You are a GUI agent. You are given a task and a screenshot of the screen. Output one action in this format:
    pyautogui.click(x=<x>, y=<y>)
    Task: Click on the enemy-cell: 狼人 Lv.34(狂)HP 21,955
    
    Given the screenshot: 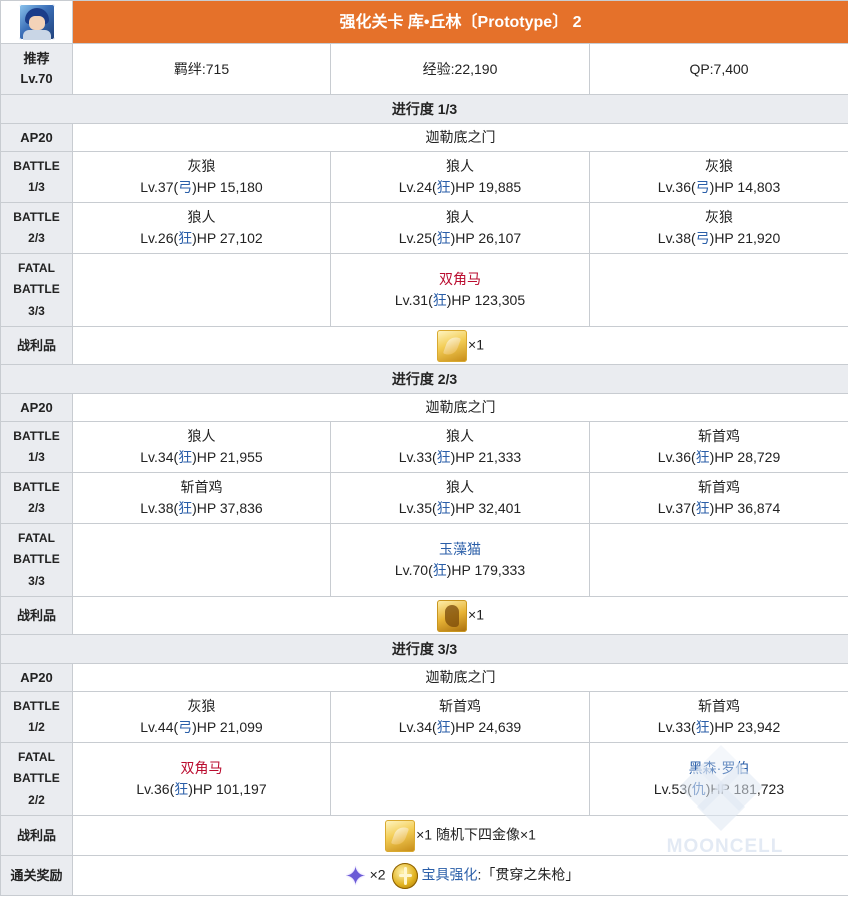 What is the action you would take?
    pyautogui.click(x=201, y=447)
    